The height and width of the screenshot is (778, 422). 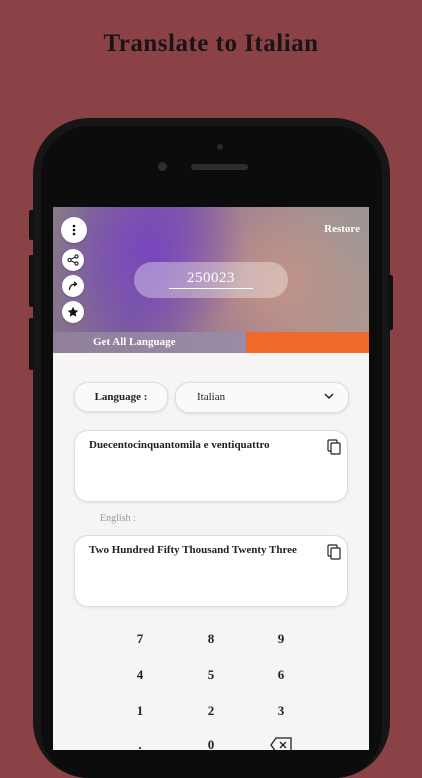 What do you see at coordinates (211, 743) in the screenshot?
I see `key-0: 0` at bounding box center [211, 743].